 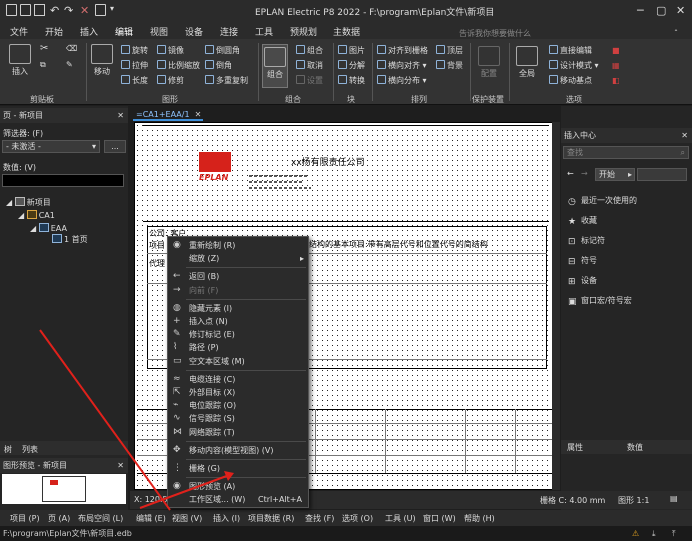 What do you see at coordinates (449, 66) in the screenshot?
I see `background-button: 背景` at bounding box center [449, 66].